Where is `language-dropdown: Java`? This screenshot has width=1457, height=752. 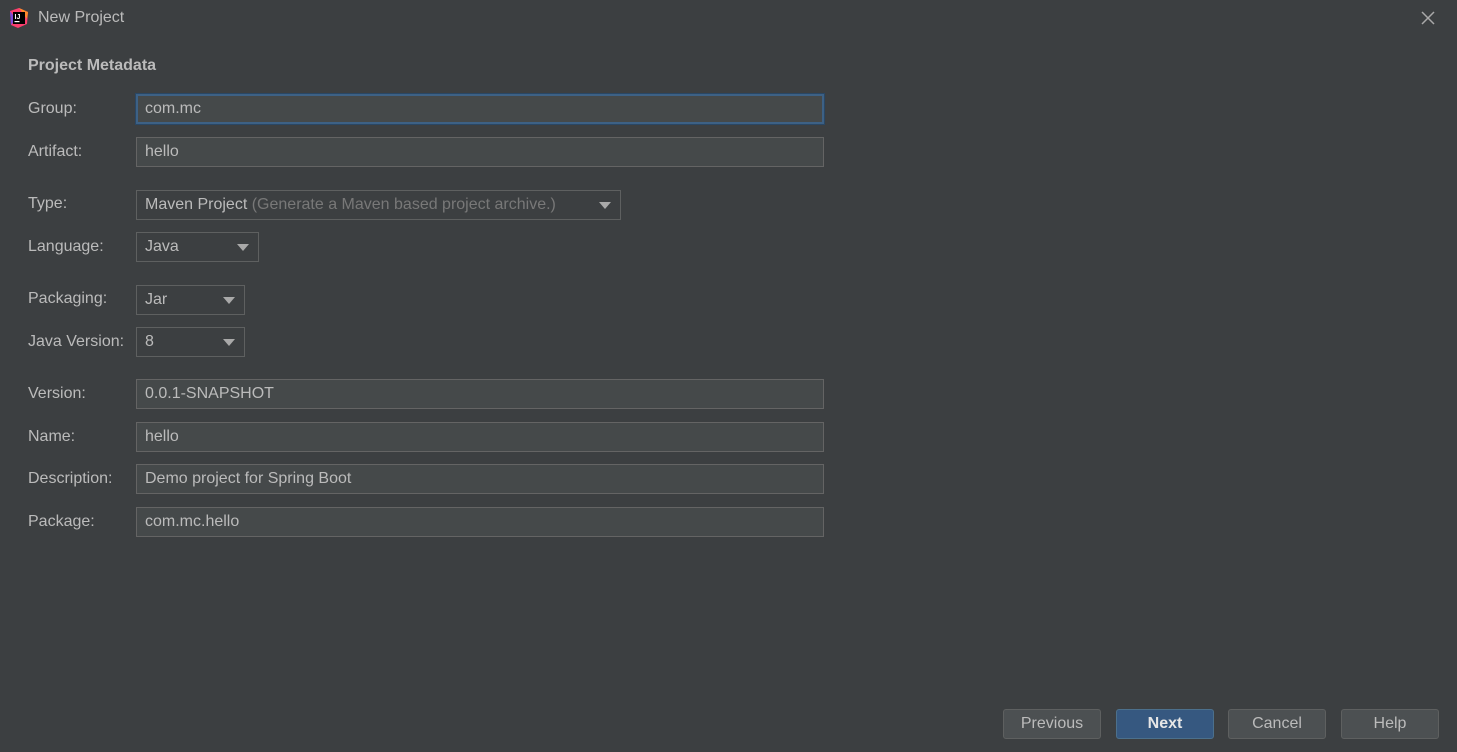
language-dropdown: Java is located at coordinates (197, 247).